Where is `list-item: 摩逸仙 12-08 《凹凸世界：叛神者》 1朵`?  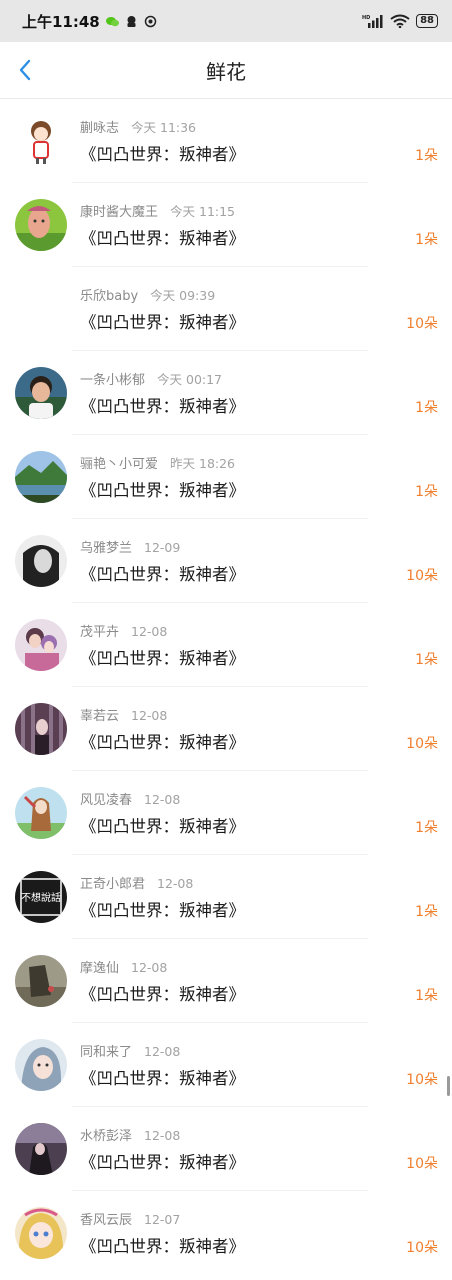
list-item: 摩逸仙 12-08 《凹凸世界：叛神者》 1朵 is located at coordinates (226, 981).